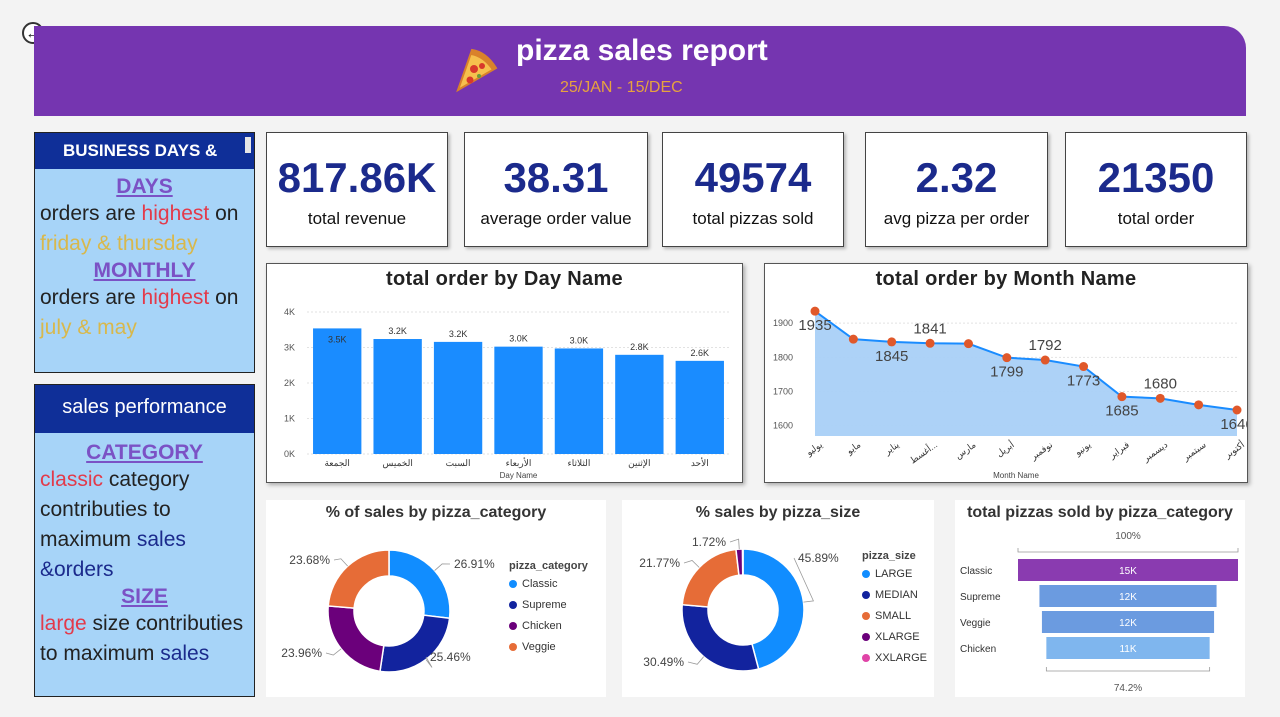  I want to click on slice-data-label: 45.89%, so click(818, 558).